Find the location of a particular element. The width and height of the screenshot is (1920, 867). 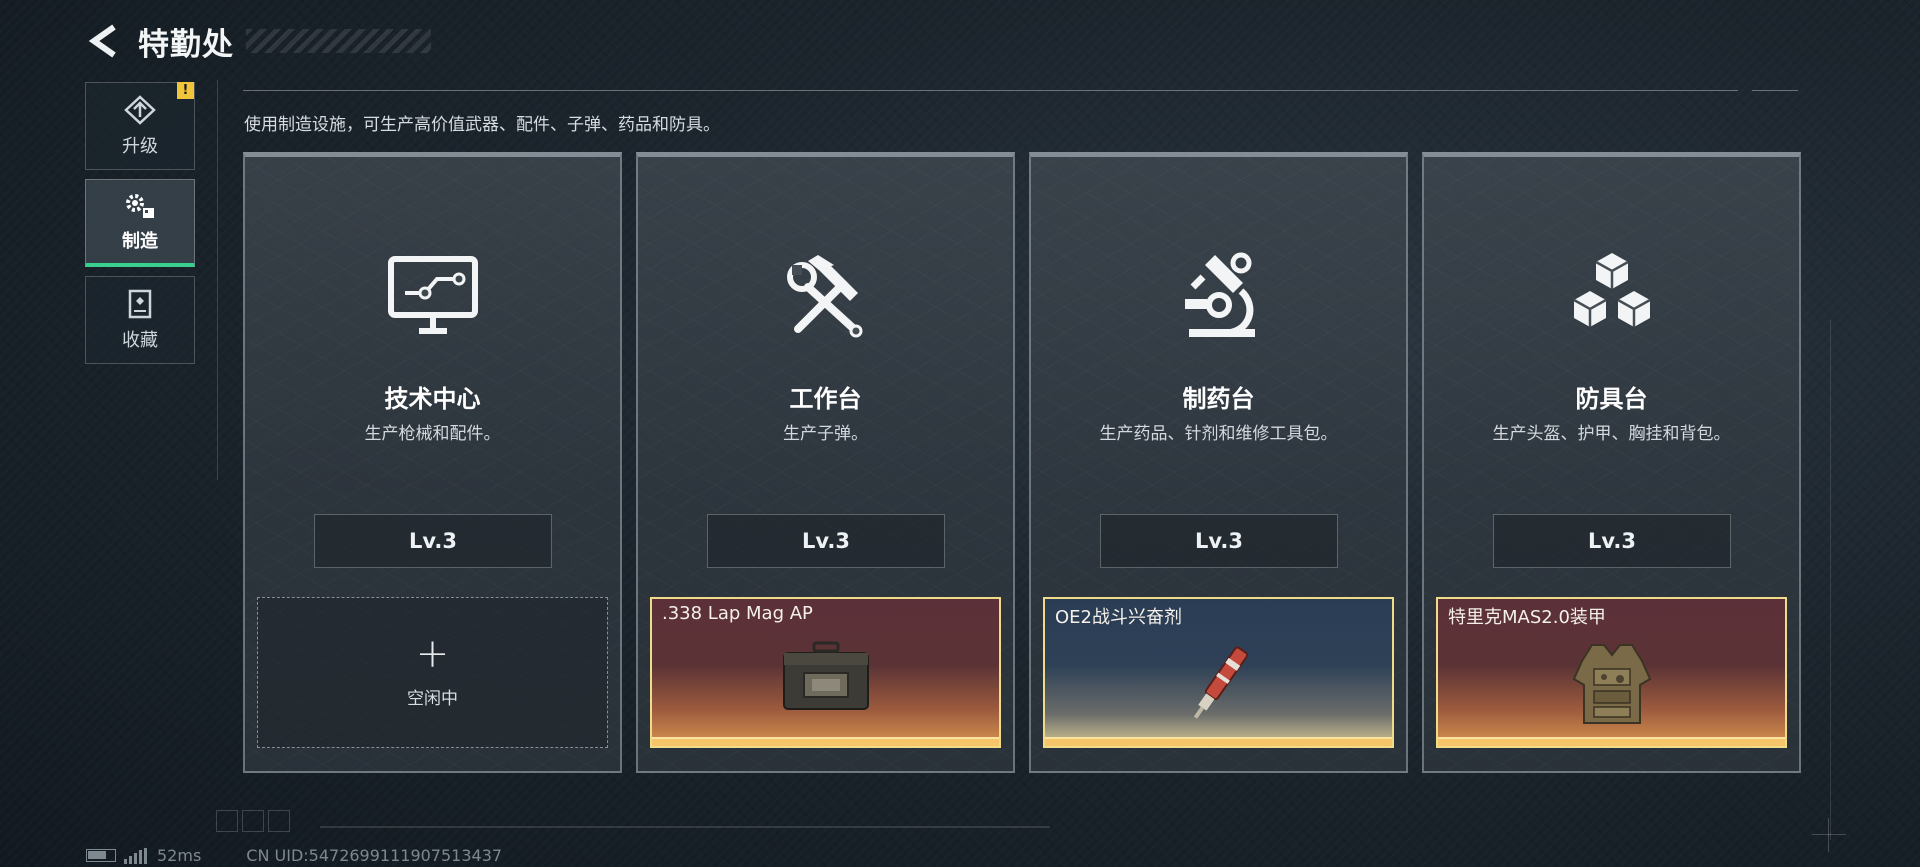

ping-value: 52ms is located at coordinates (179, 855).